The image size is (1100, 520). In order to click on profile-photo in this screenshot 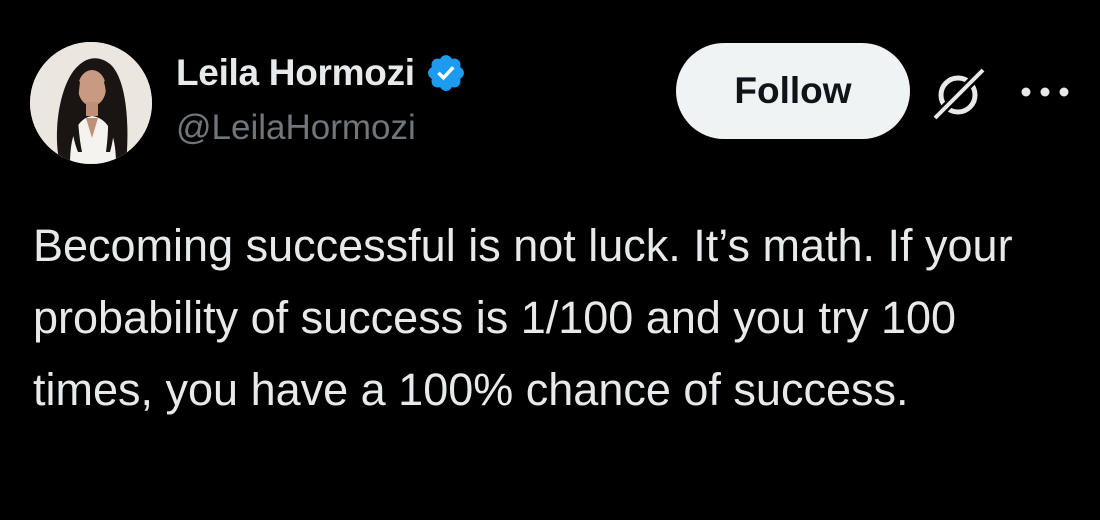, I will do `click(91, 103)`.